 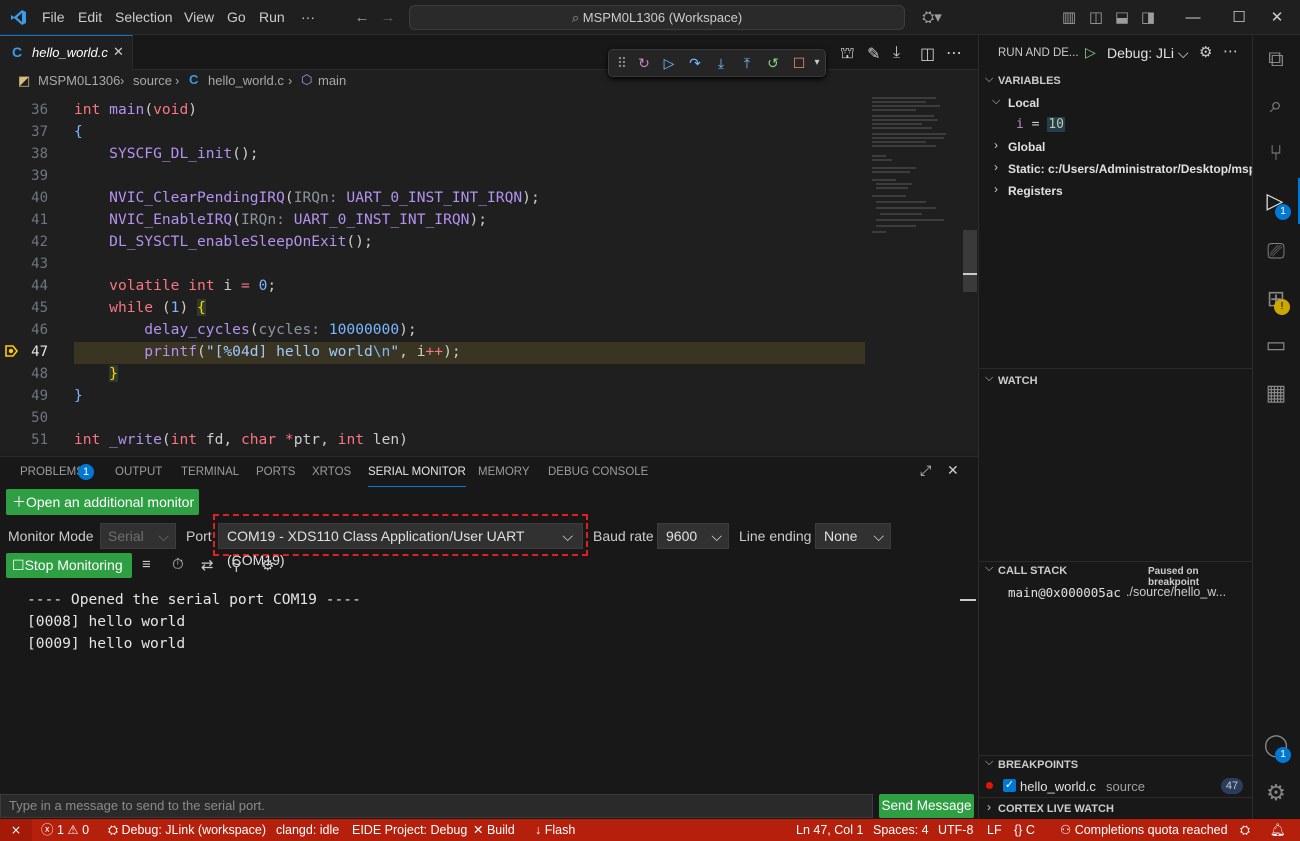 What do you see at coordinates (1193, 17) in the screenshot?
I see `minimize-icon: —` at bounding box center [1193, 17].